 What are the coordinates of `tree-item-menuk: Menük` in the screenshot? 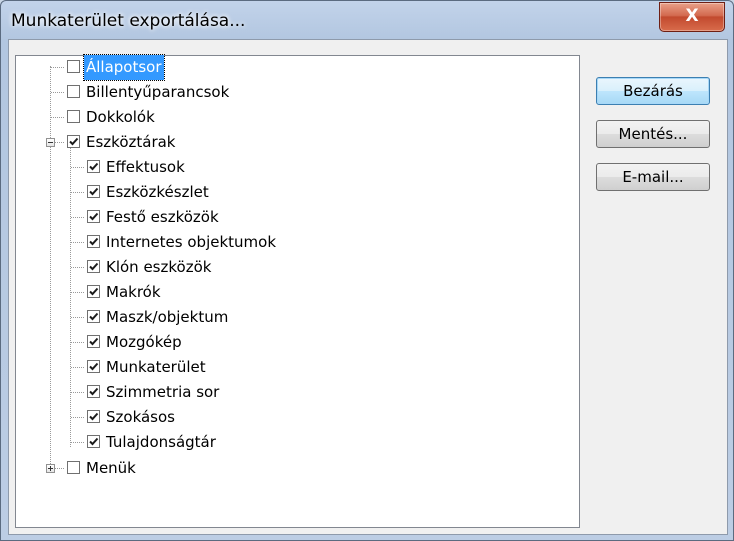 It's located at (296, 468).